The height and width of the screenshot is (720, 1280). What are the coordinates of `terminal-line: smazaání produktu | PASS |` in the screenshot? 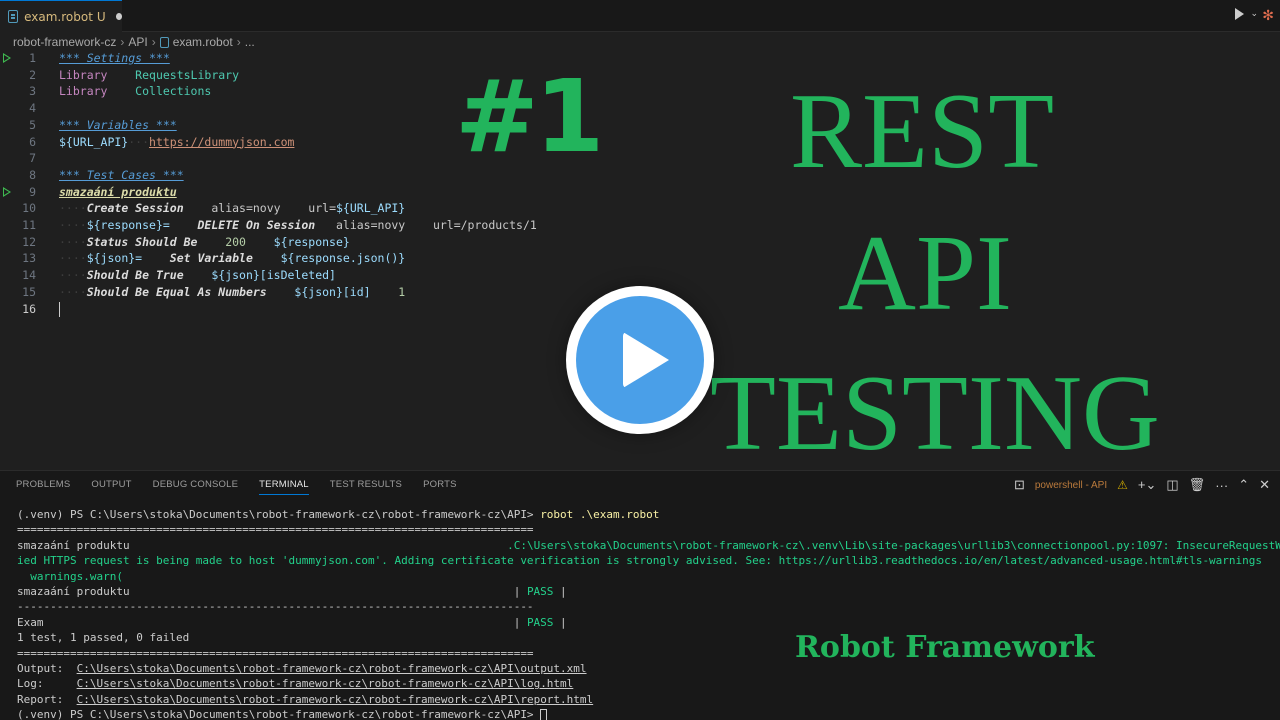 It's located at (648, 591).